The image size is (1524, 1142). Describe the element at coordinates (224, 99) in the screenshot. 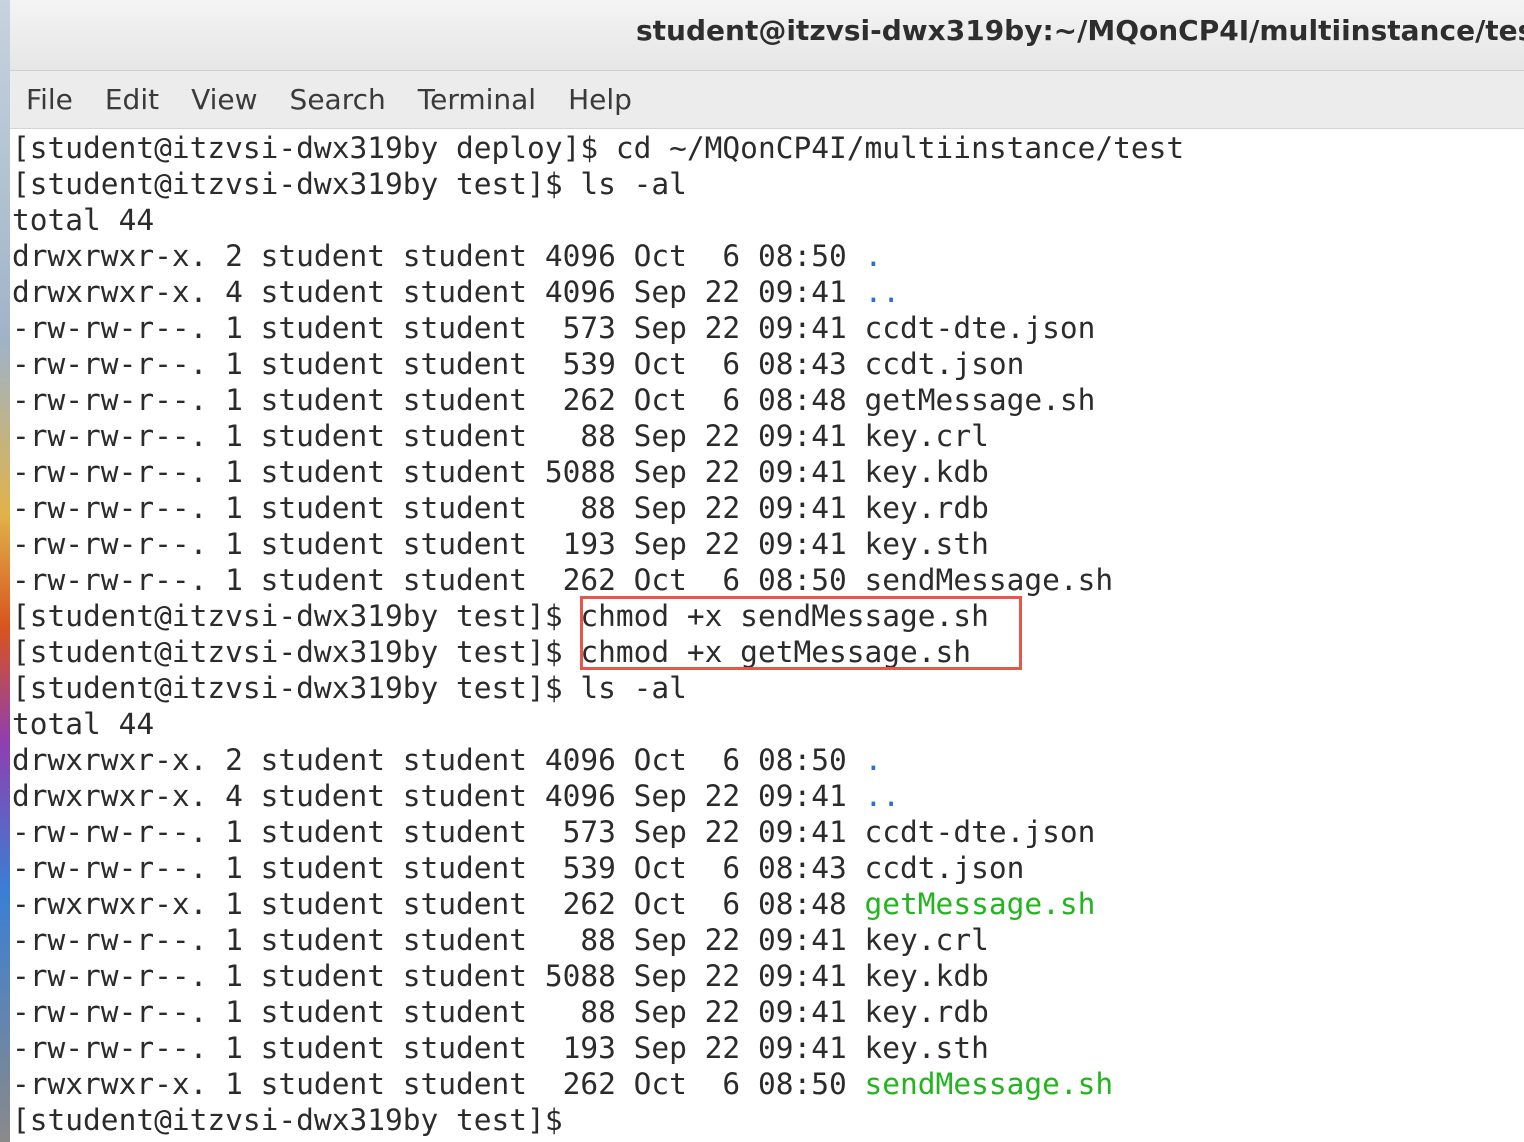

I see `menu-view: View` at that location.